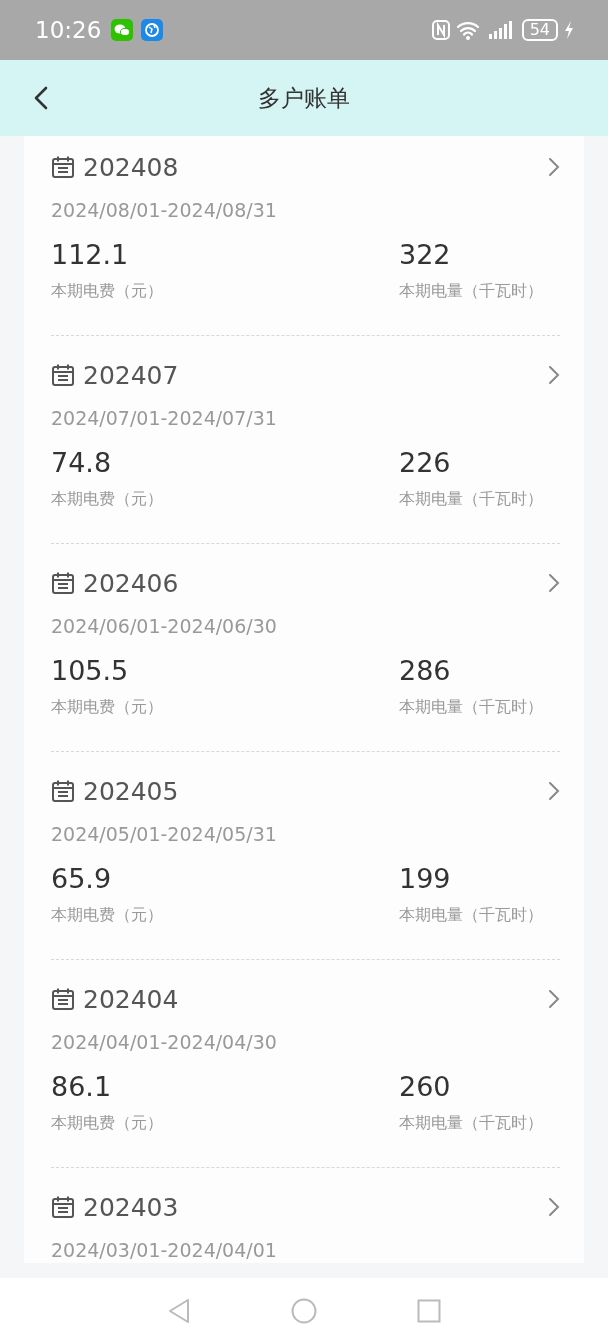  I want to click on battery-level: 54, so click(539, 30).